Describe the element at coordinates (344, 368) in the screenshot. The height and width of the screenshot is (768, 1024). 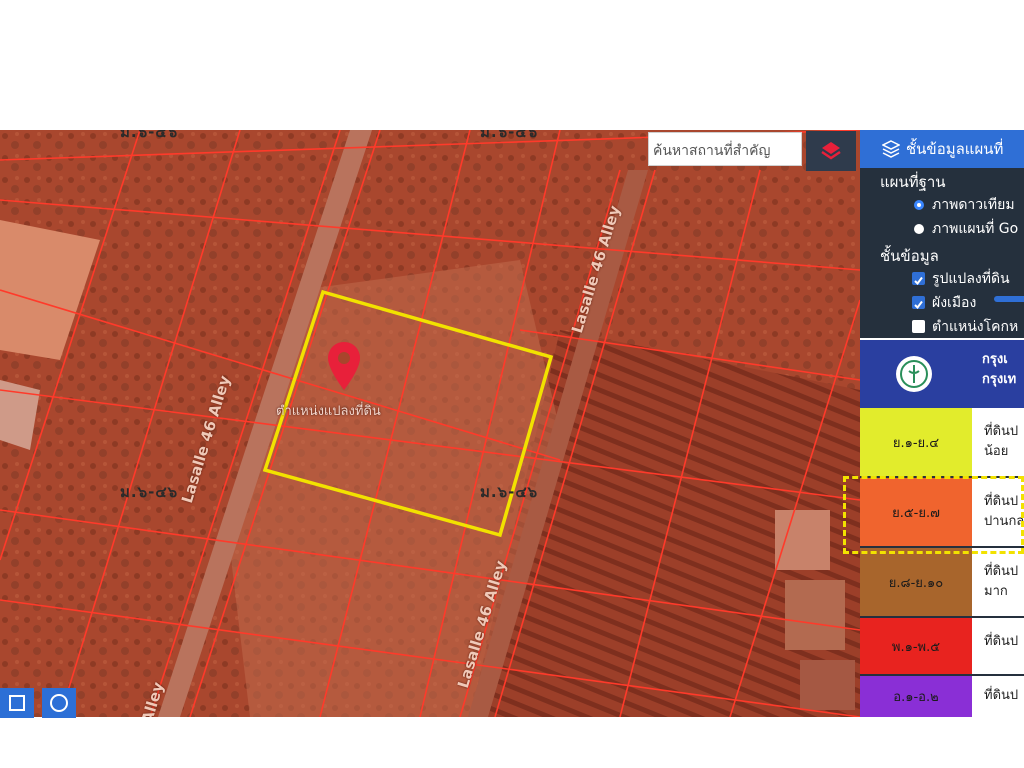
I see `location-pin-icon` at that location.